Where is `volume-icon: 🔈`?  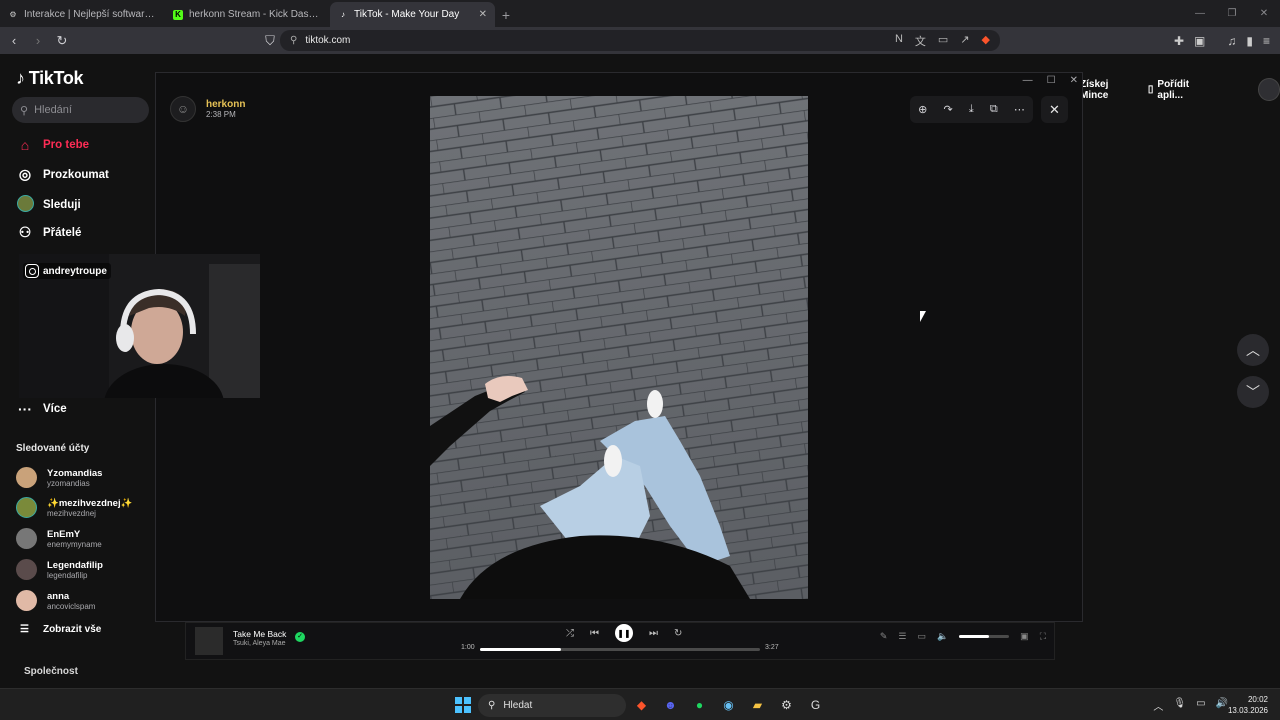 volume-icon: 🔈 is located at coordinates (942, 636).